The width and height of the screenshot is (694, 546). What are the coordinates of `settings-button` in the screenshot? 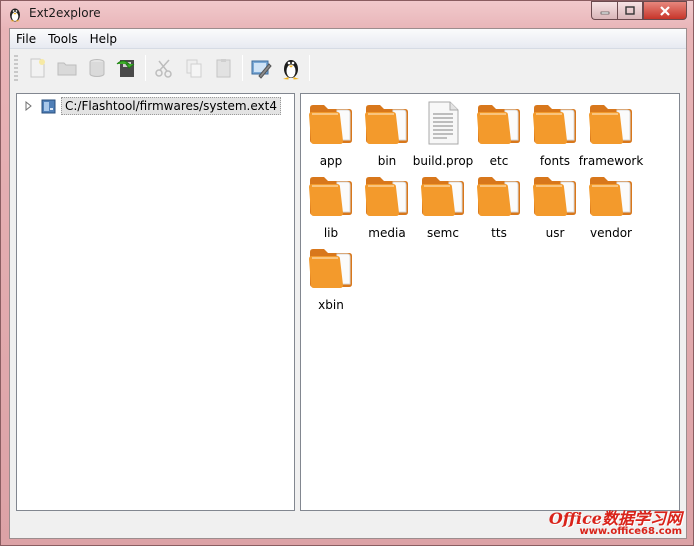 It's located at (261, 68).